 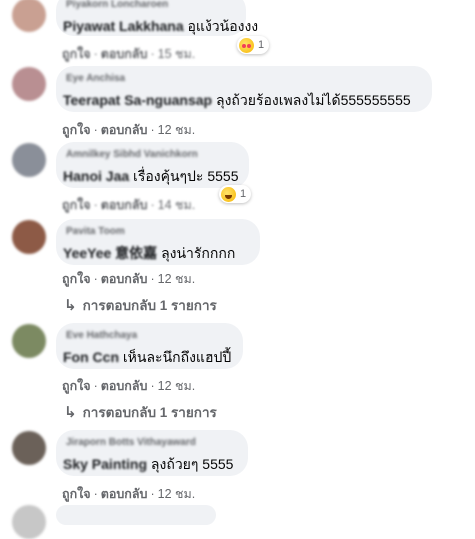 What do you see at coordinates (246, 45) in the screenshot?
I see `love-emoji-icon` at bounding box center [246, 45].